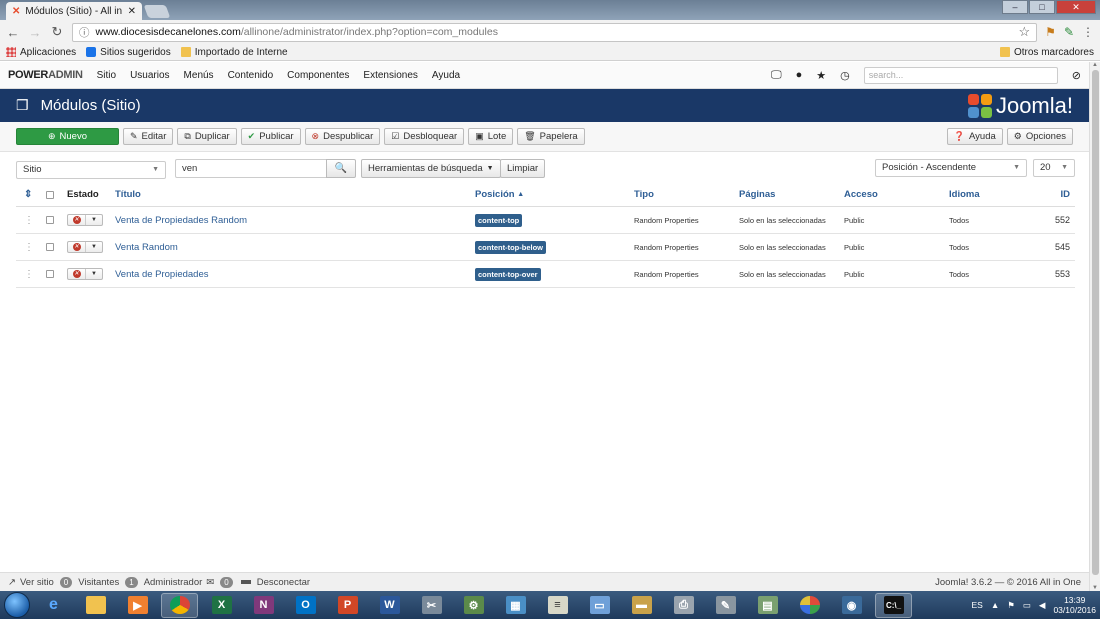 The image size is (1100, 619). What do you see at coordinates (499, 194) in the screenshot?
I see `col-position: Posición ▲` at bounding box center [499, 194].